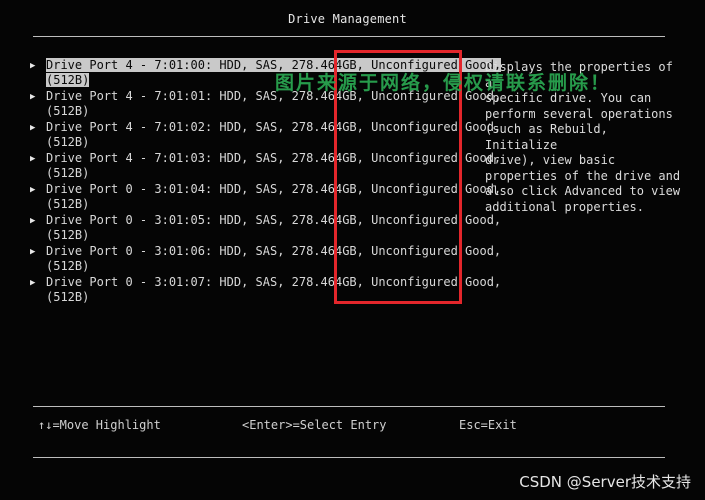 The width and height of the screenshot is (705, 500). I want to click on header-divider, so click(349, 36).